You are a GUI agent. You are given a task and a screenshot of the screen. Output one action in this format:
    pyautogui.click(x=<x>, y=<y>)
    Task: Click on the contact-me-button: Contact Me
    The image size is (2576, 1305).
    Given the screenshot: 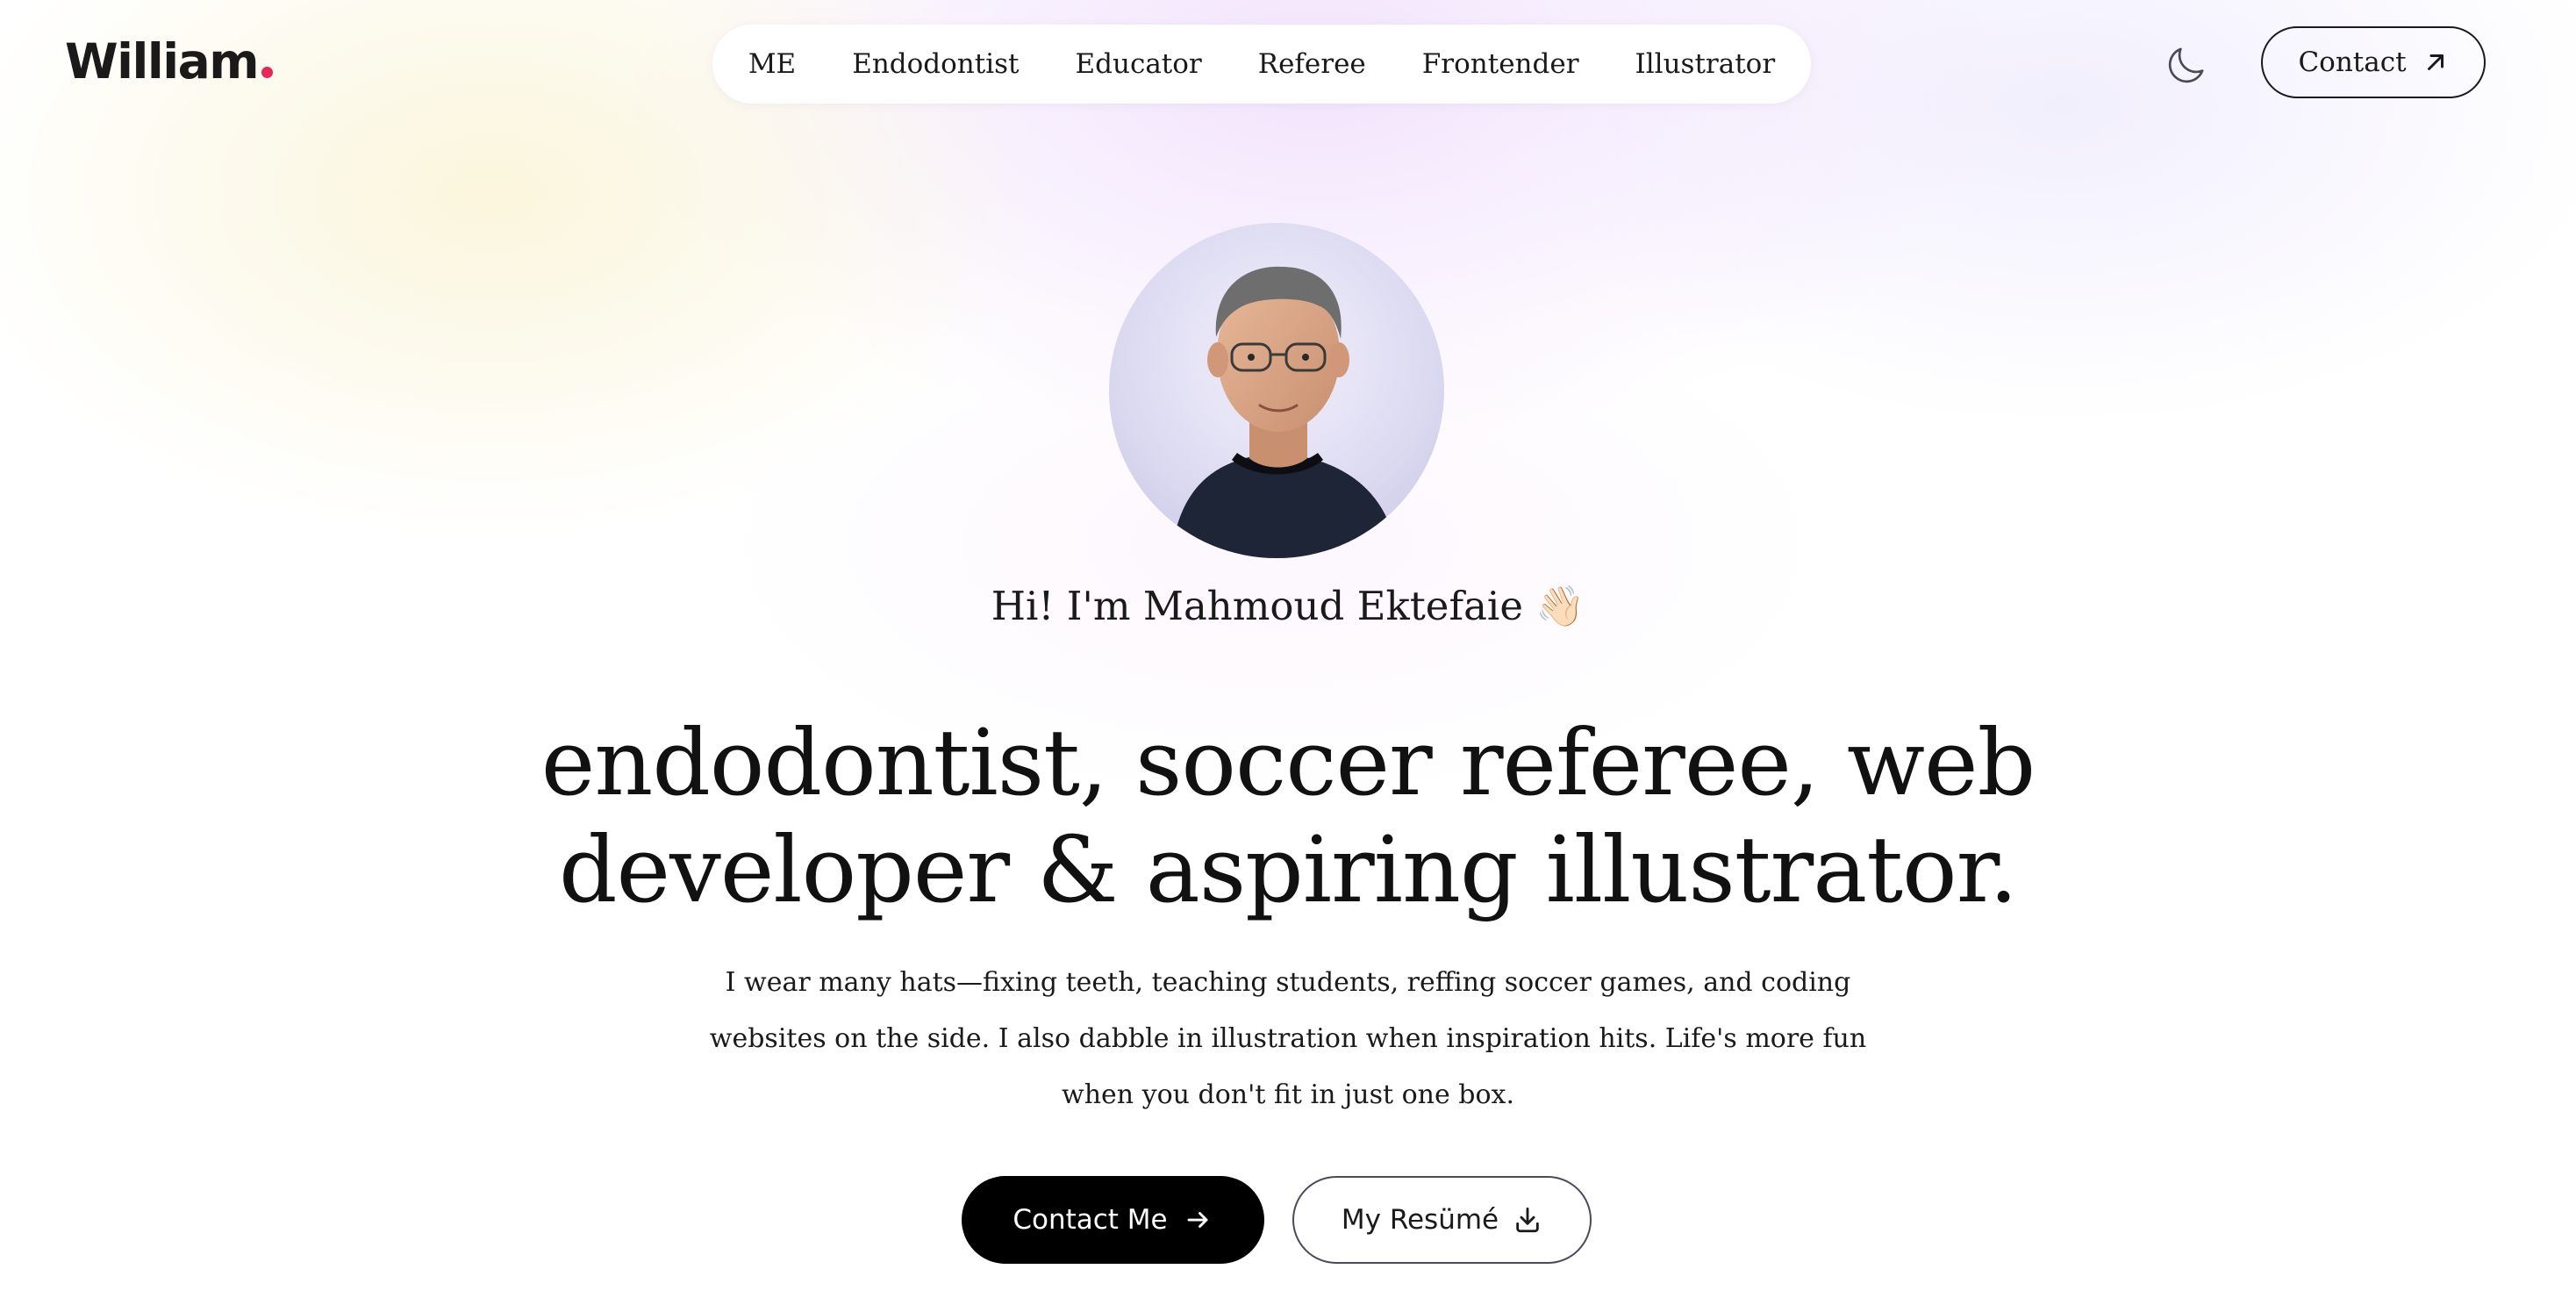 What is the action you would take?
    pyautogui.click(x=1113, y=1220)
    